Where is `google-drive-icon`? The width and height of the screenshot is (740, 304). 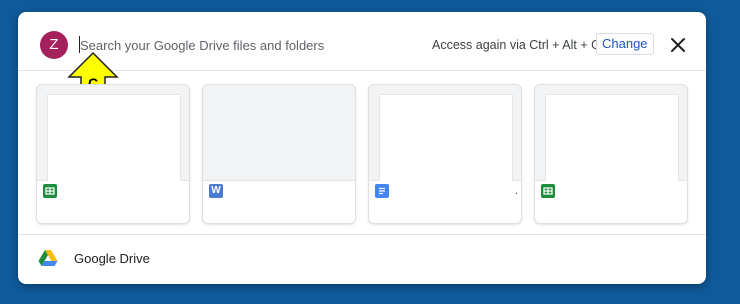
google-drive-icon is located at coordinates (48, 258).